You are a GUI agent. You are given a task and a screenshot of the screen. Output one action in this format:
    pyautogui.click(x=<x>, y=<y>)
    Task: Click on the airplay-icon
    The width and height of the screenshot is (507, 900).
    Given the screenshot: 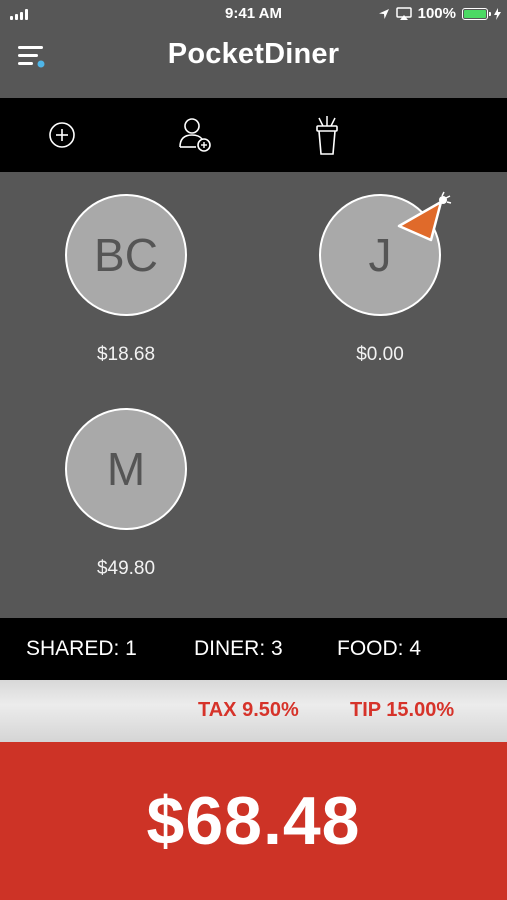 What is the action you would take?
    pyautogui.click(x=403, y=13)
    